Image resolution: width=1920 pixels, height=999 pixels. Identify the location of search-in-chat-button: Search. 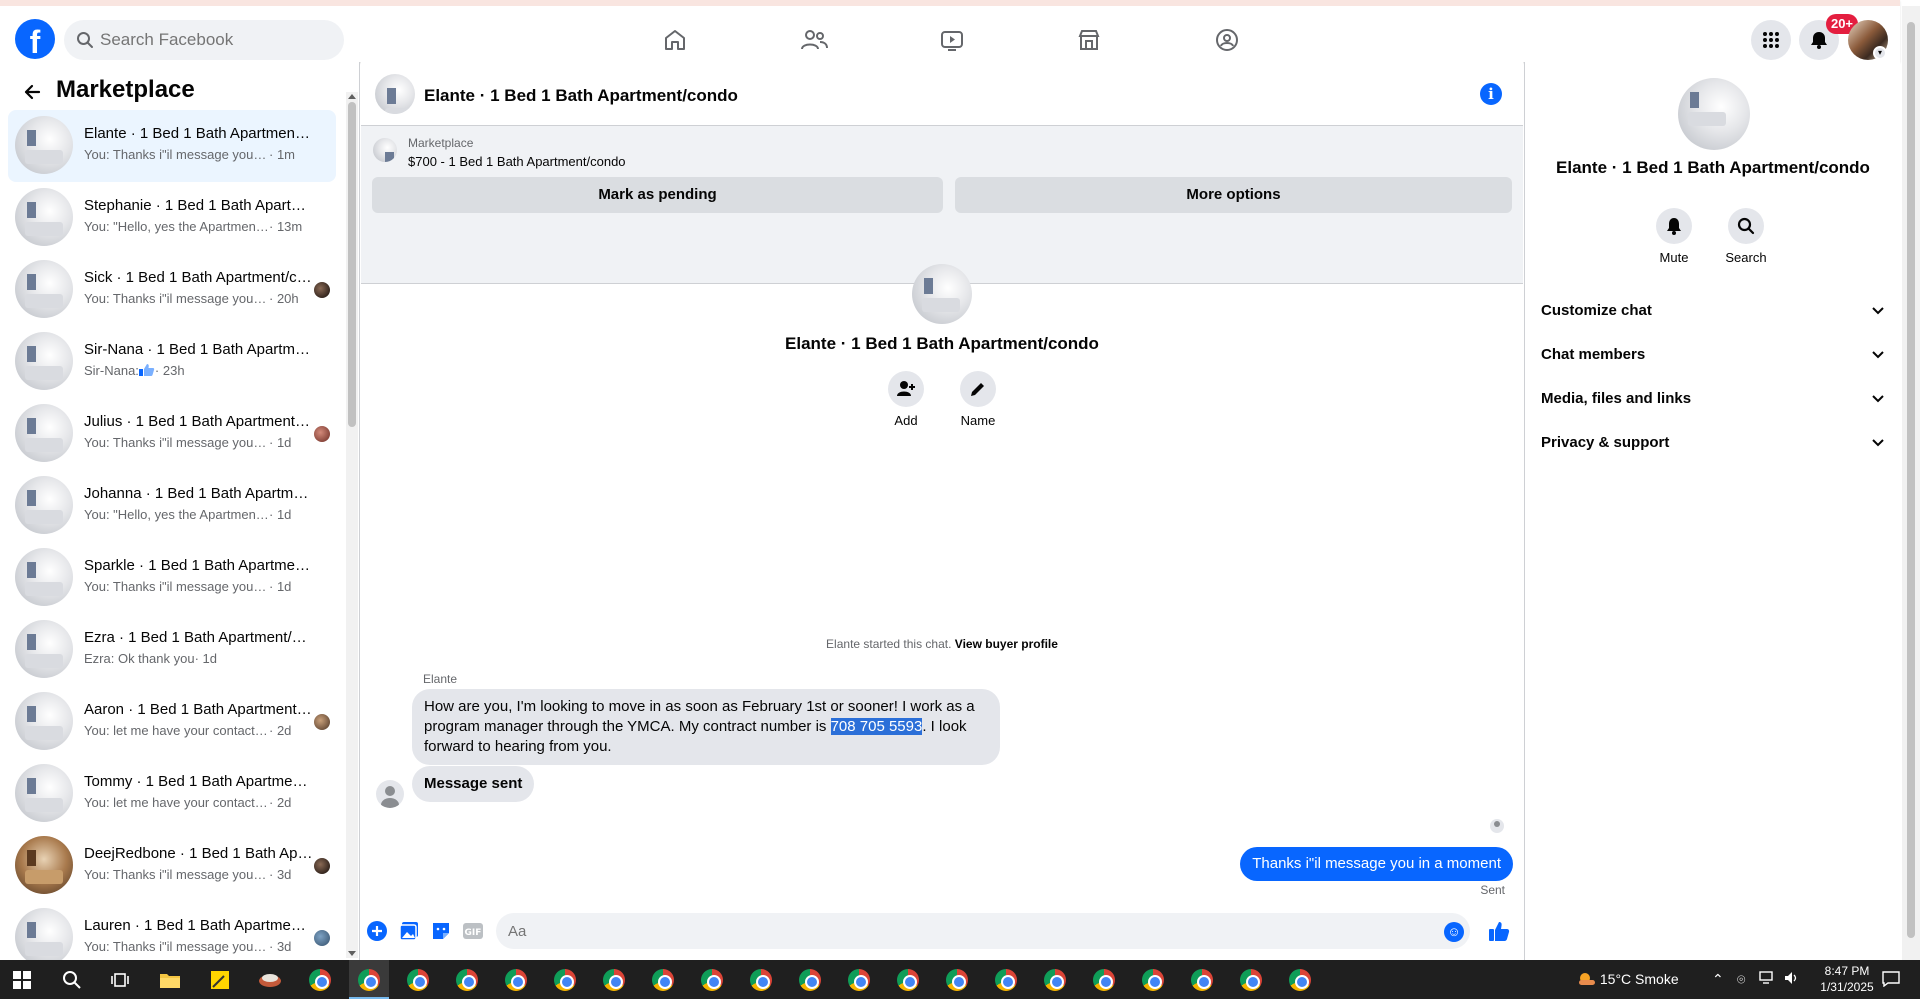
(1746, 236).